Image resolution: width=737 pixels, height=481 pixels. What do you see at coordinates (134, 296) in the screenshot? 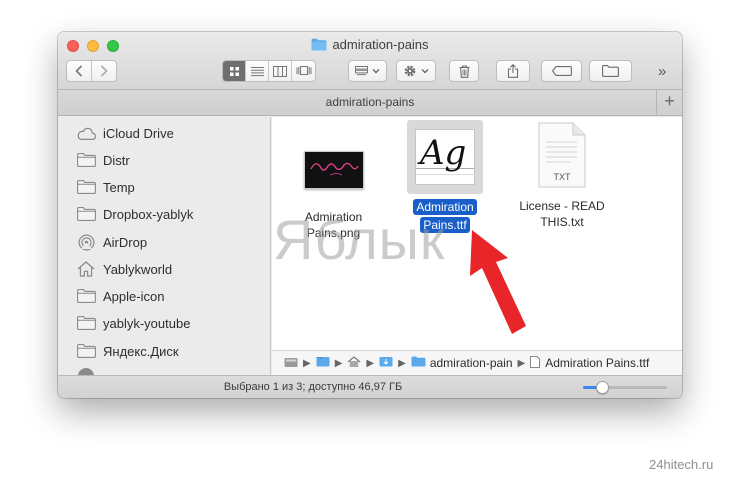
I see `sidebar-item-label: Apple-icon` at bounding box center [134, 296].